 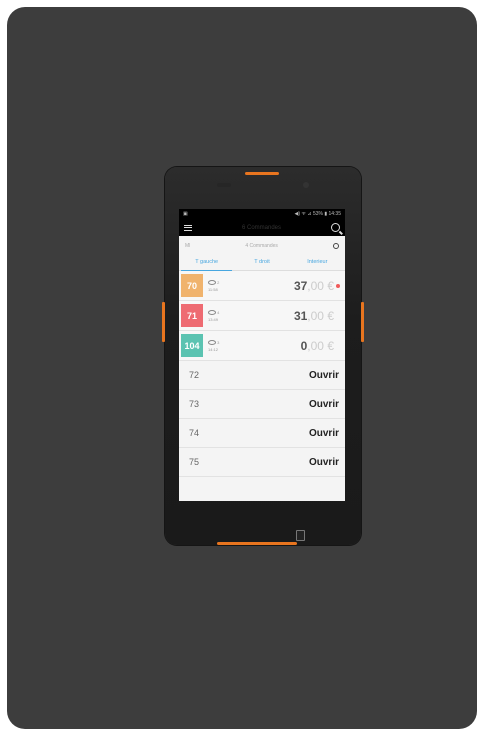 I want to click on app-title: 6 Commandes, so click(x=261, y=227).